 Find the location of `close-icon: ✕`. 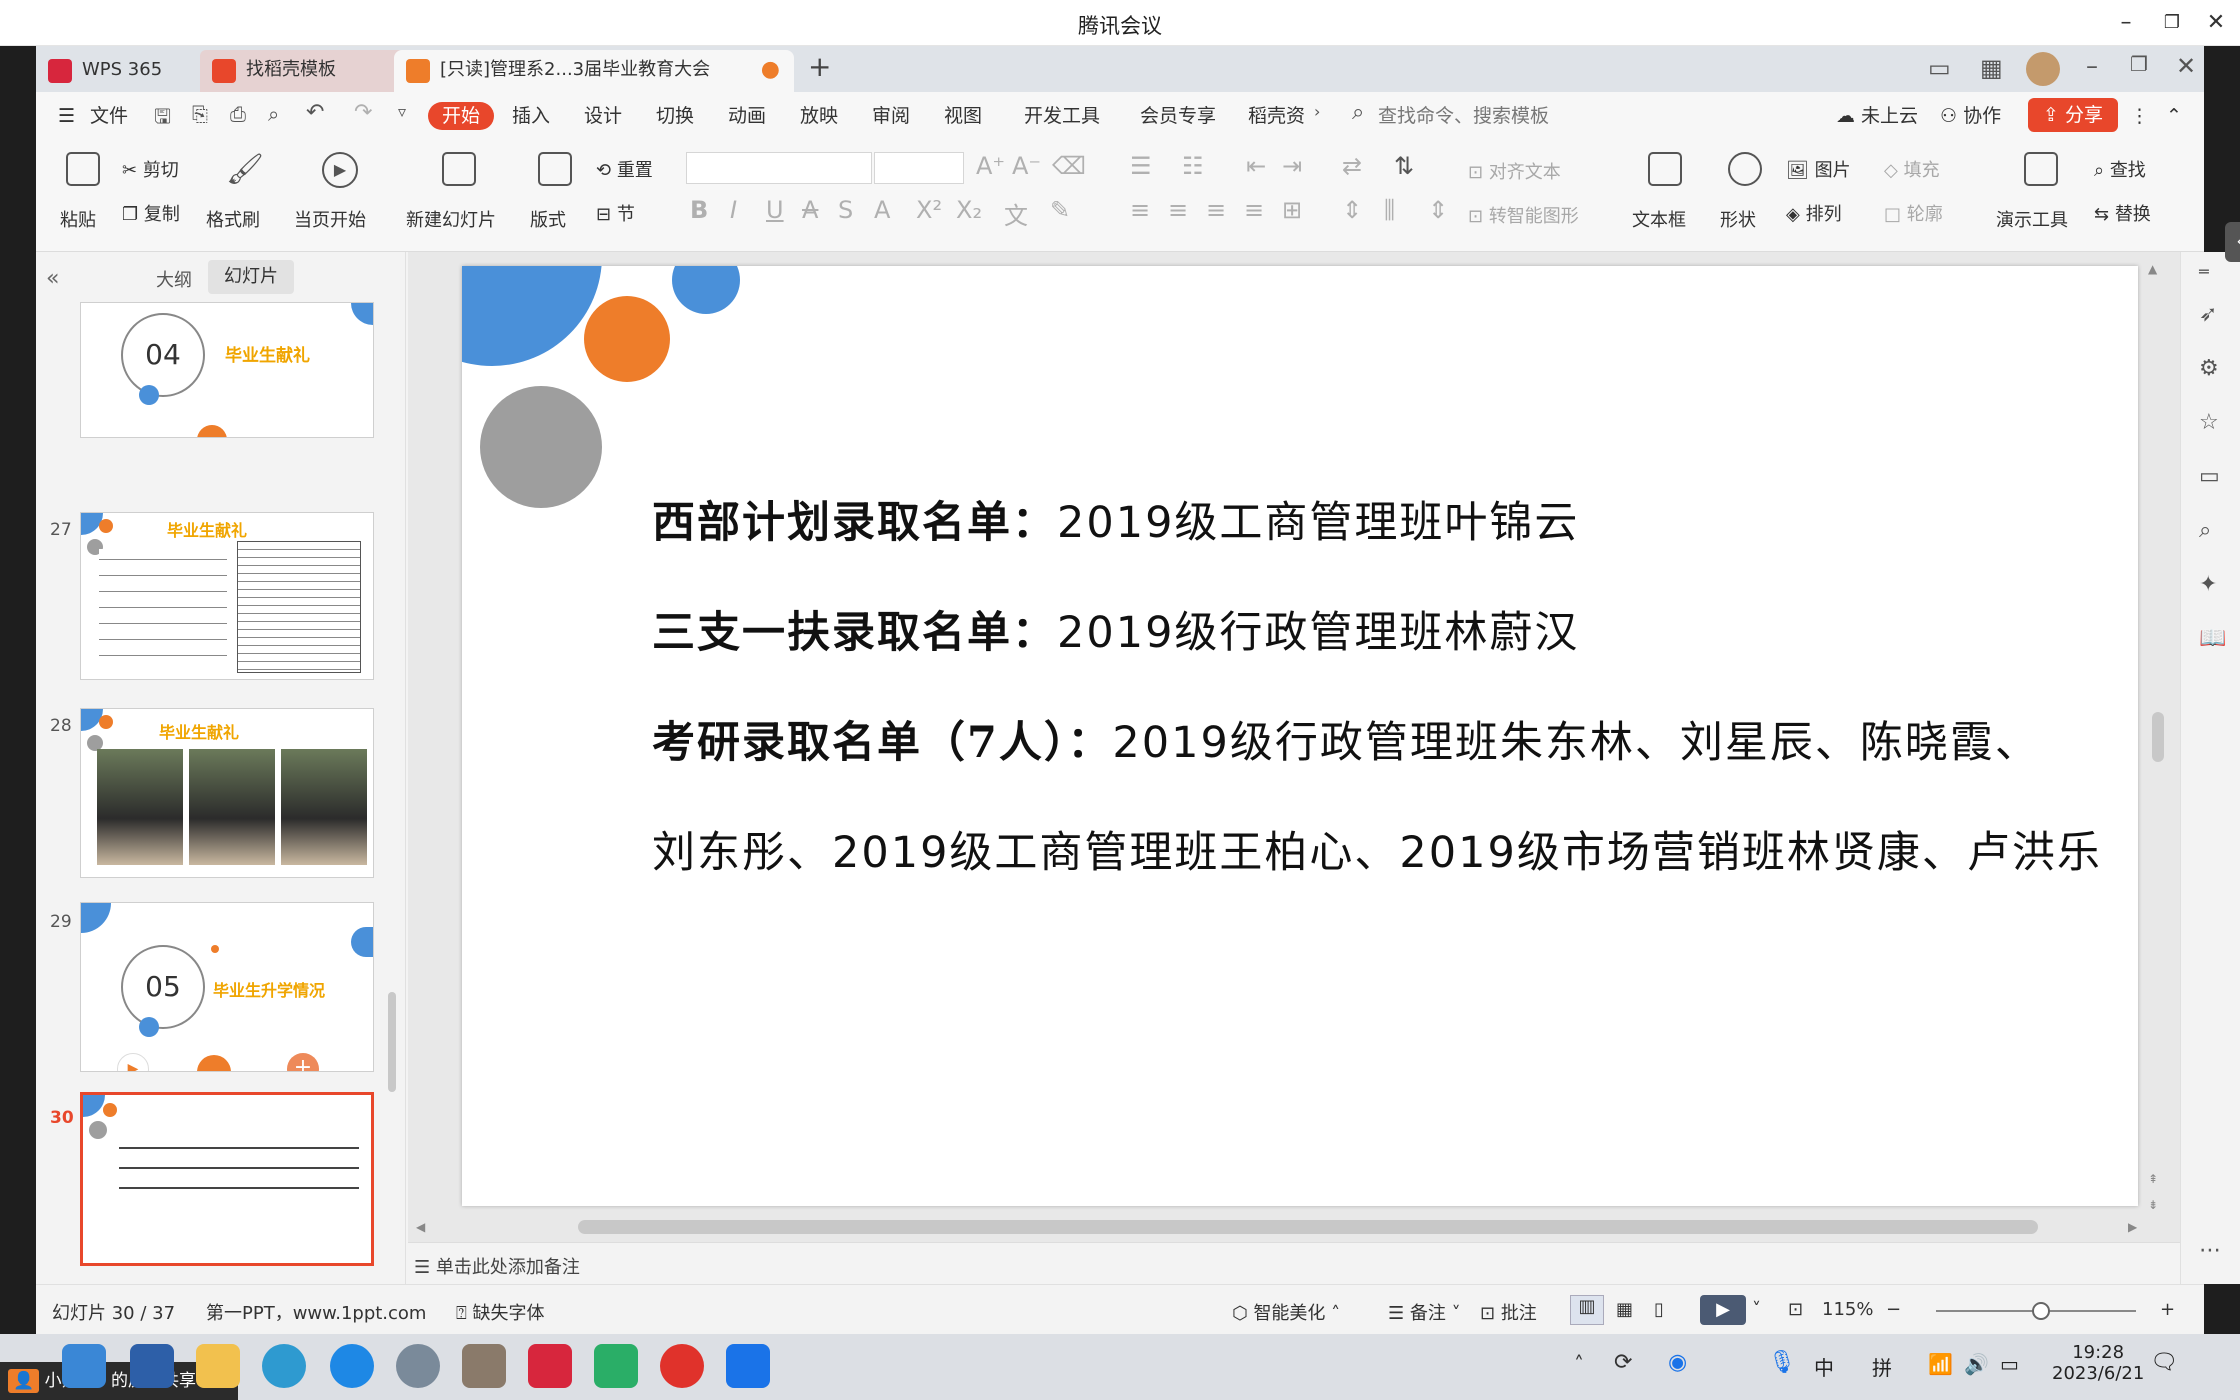

close-icon: ✕ is located at coordinates (2186, 66).